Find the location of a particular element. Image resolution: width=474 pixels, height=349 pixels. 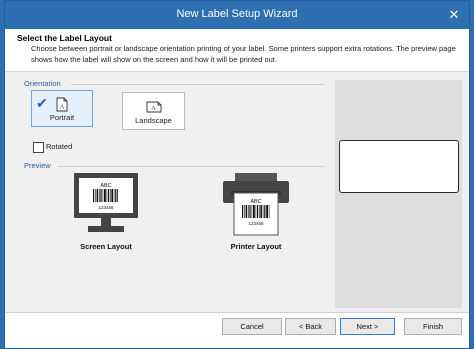

orientation-section-label: Orientation is located at coordinates (42, 83).